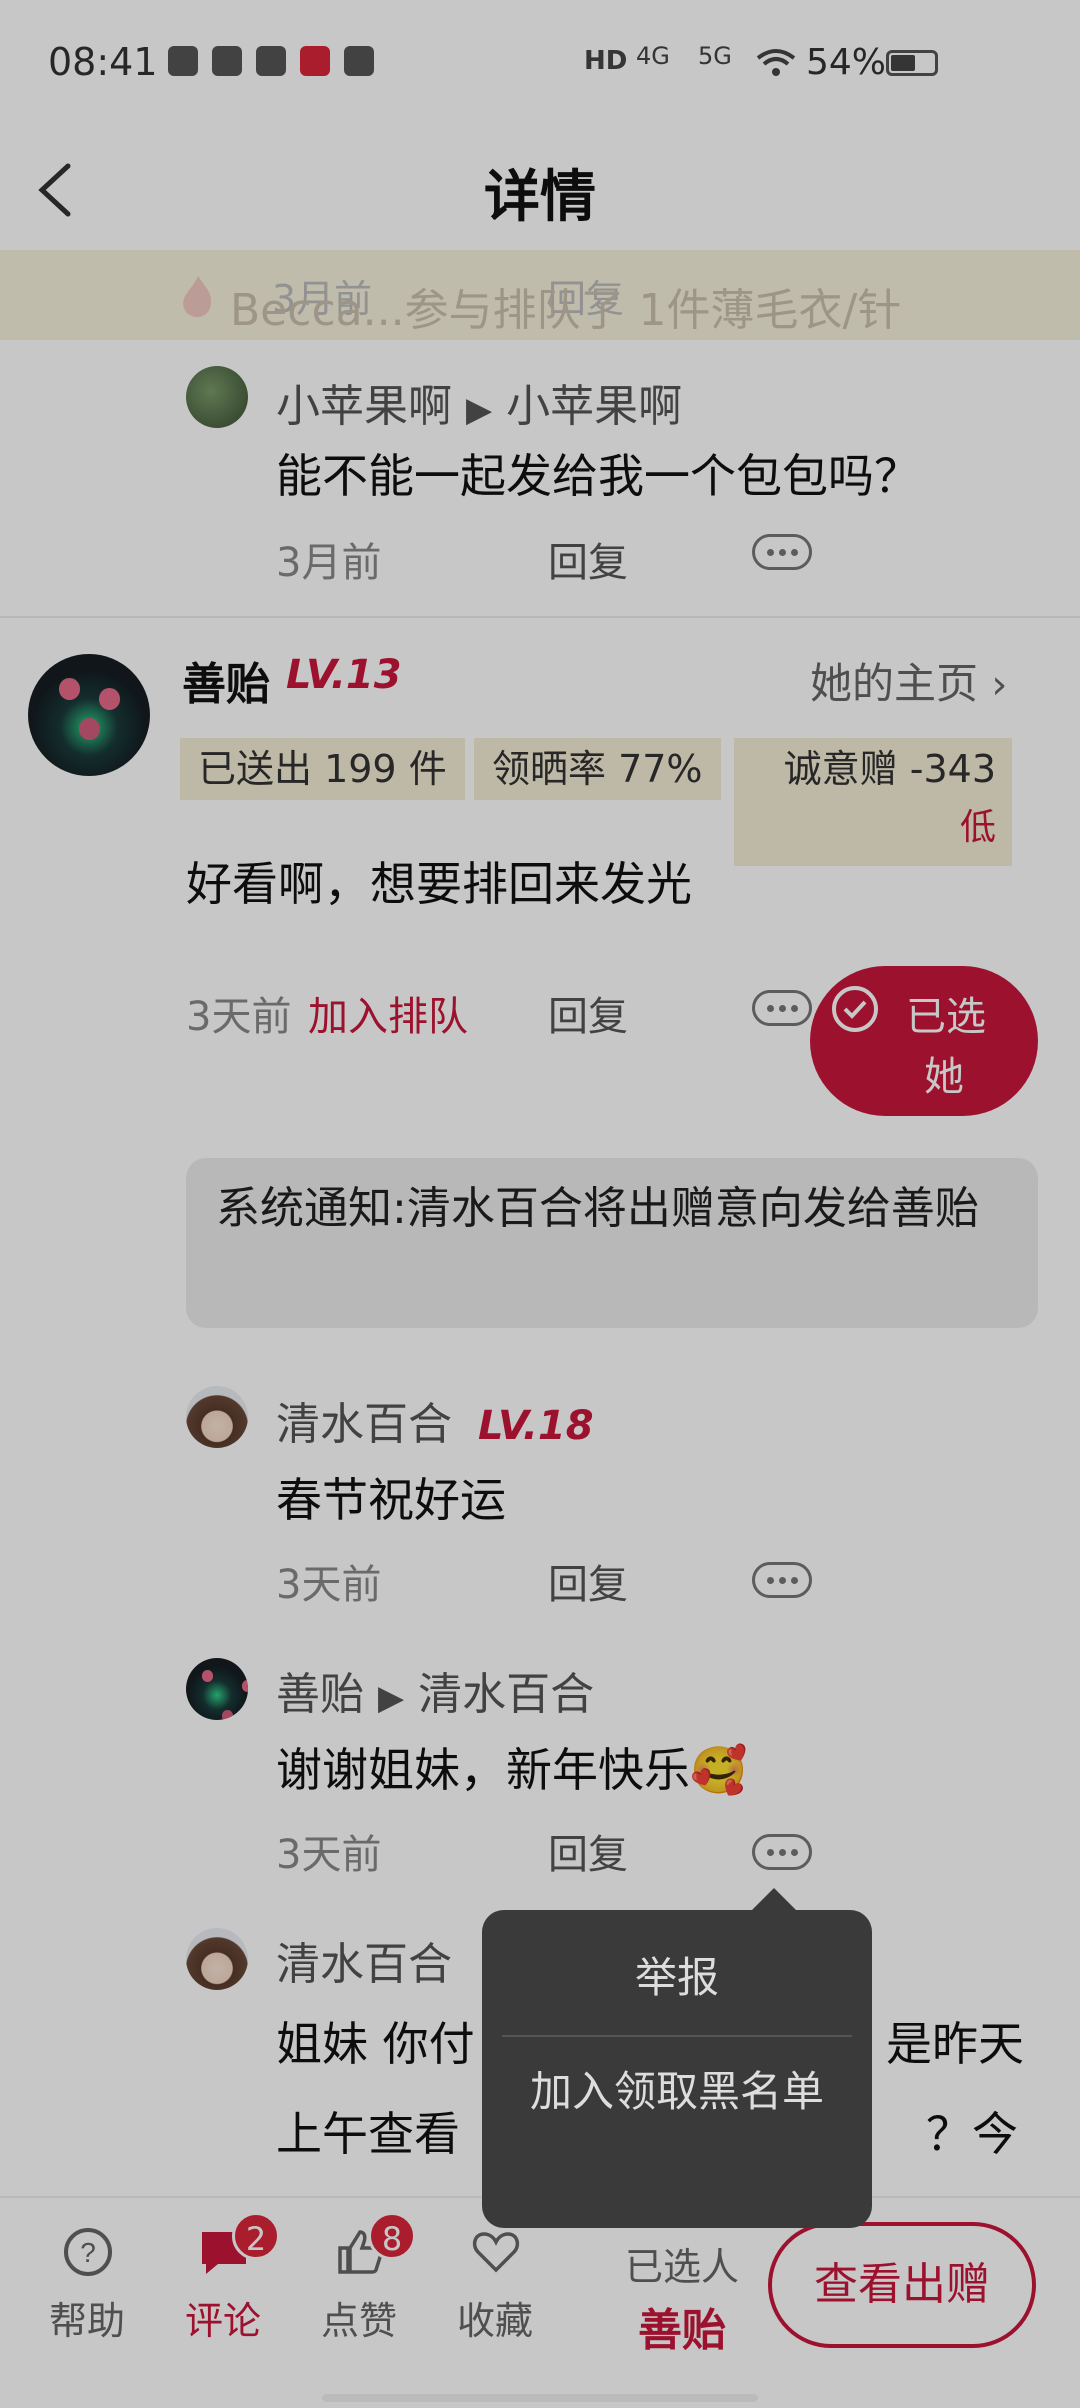 The height and width of the screenshot is (2408, 1080). I want to click on blacklist-menu-item: 加入领取黑名单, so click(677, 2092).